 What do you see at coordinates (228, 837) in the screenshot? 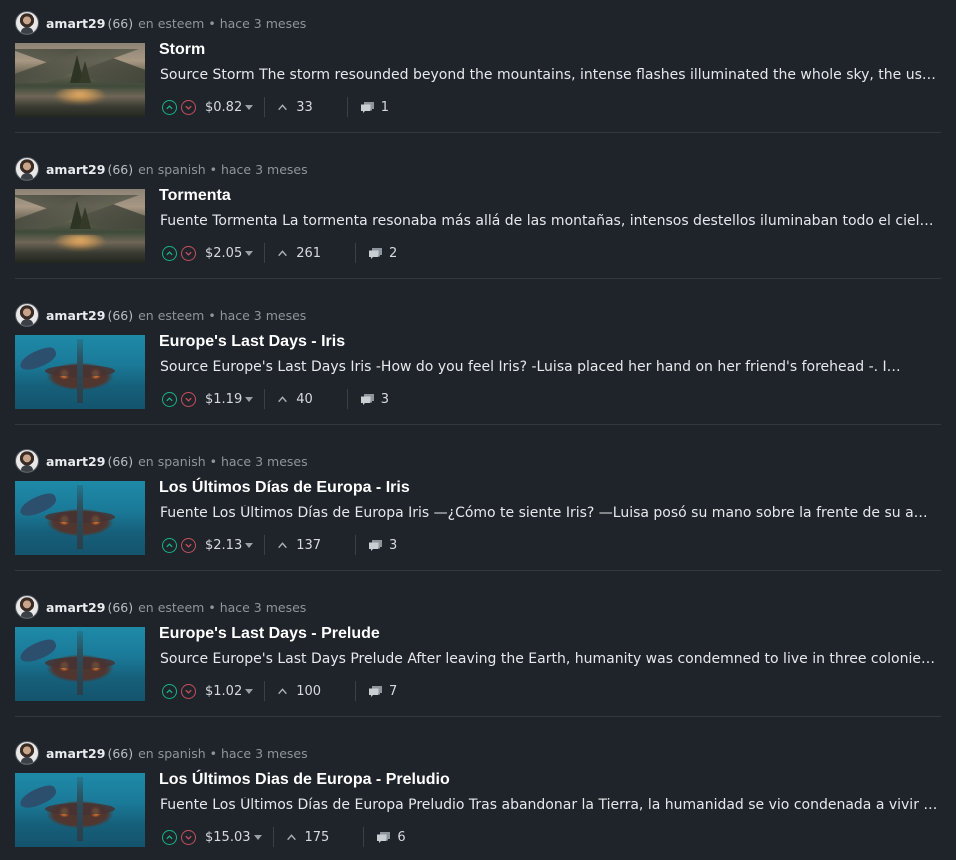
I see `payout-value: $15.03` at bounding box center [228, 837].